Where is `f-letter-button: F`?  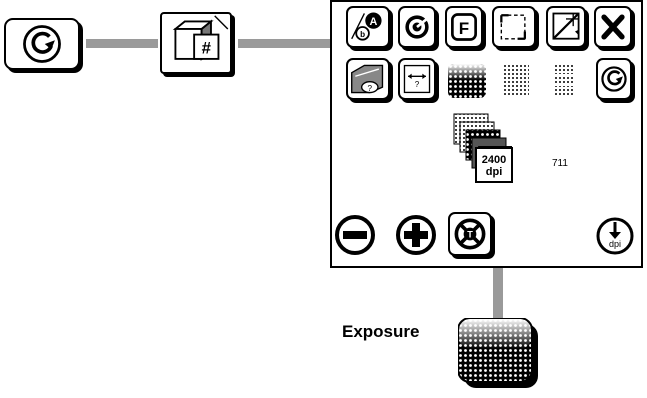
f-letter-button: F is located at coordinates (464, 27).